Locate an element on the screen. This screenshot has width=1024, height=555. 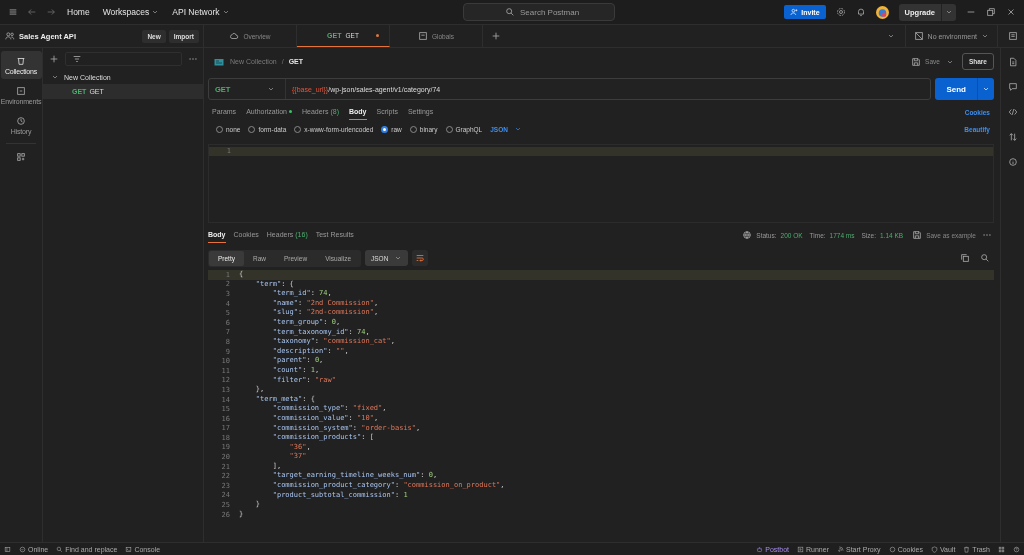
avatar is located at coordinates (882, 12).